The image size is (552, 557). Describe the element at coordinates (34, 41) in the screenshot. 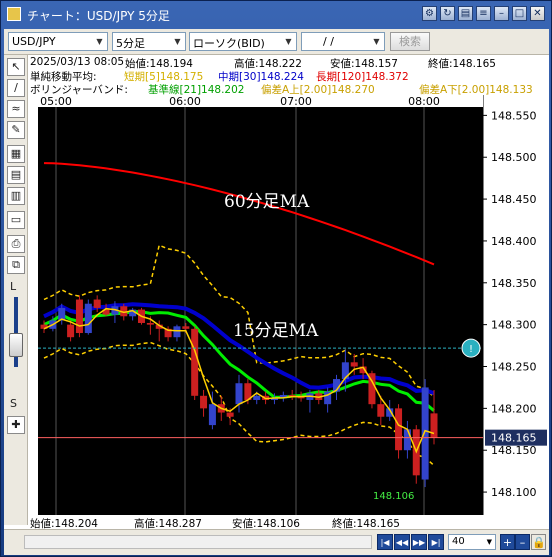

I see `pair-value: USD/JPY` at that location.